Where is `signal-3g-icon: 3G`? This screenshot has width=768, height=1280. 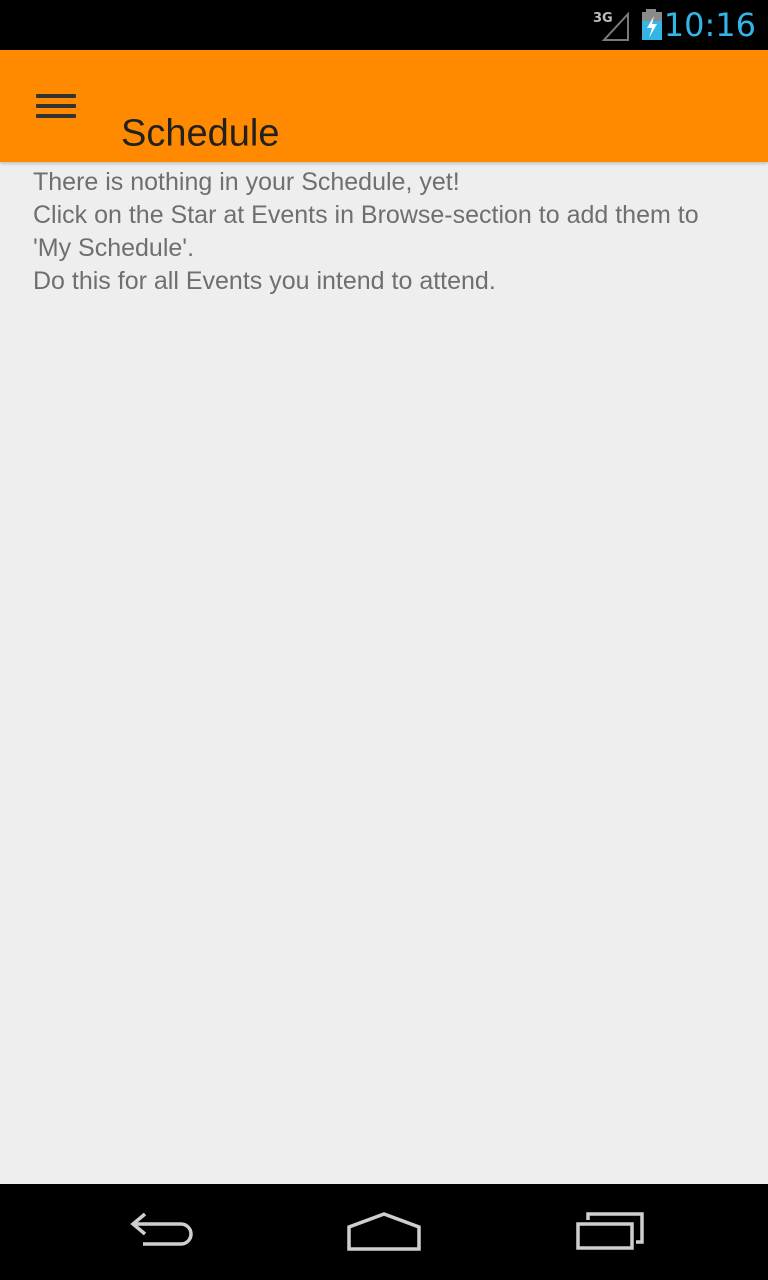 signal-3g-icon: 3G is located at coordinates (611, 26).